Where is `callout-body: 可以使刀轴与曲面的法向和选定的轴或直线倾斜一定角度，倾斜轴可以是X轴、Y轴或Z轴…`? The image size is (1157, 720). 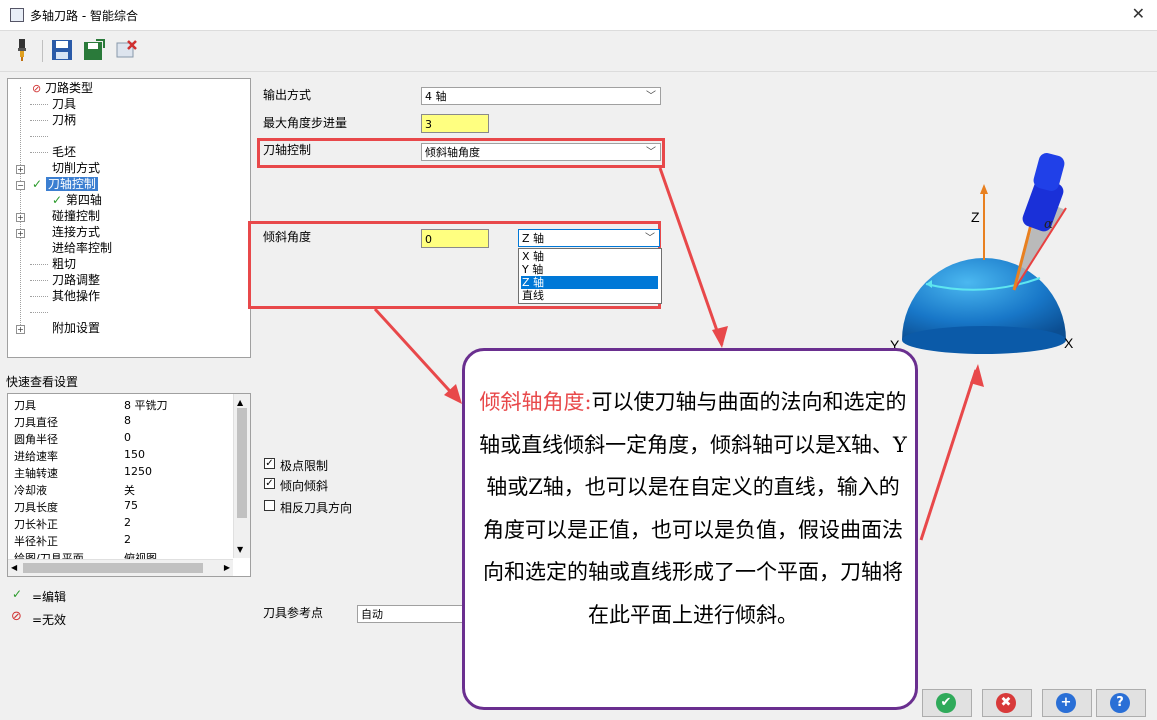
callout-body: 可以使刀轴与曲面的法向和选定的轴或直线倾斜一定角度，倾斜轴可以是X轴、Y轴或Z轴… is located at coordinates (693, 508).